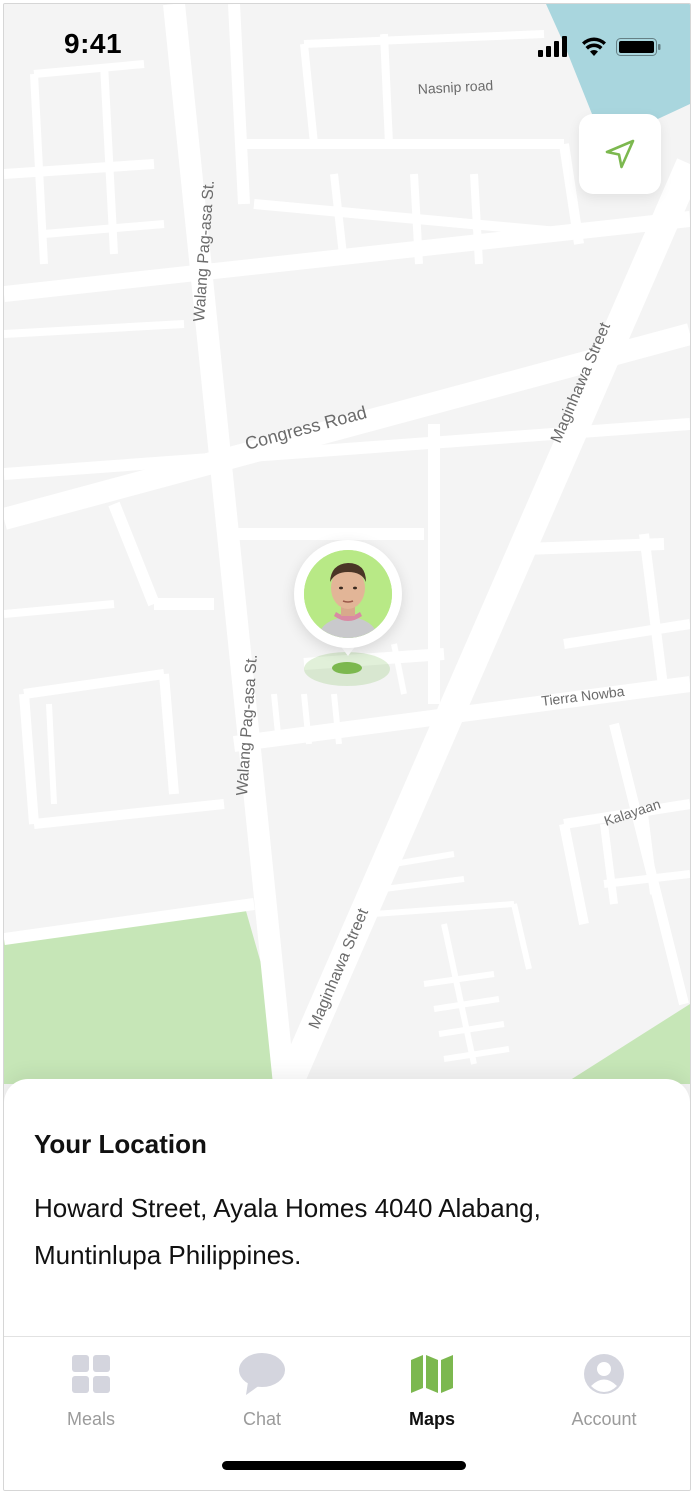 The width and height of the screenshot is (694, 1492). Describe the element at coordinates (90, 1419) in the screenshot. I see `tab-label-meals: Meals` at that location.